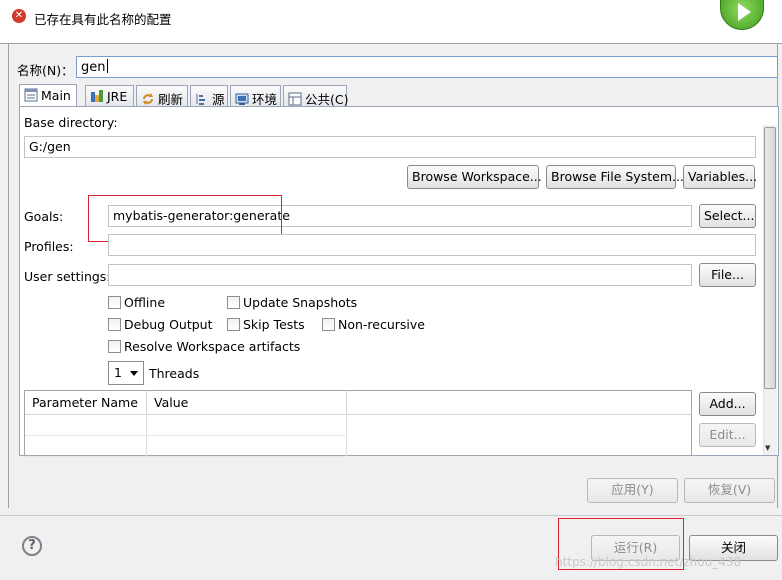 Image resolution: width=782 pixels, height=580 pixels. Describe the element at coordinates (209, 96) in the screenshot. I see `tab-source: 源` at that location.